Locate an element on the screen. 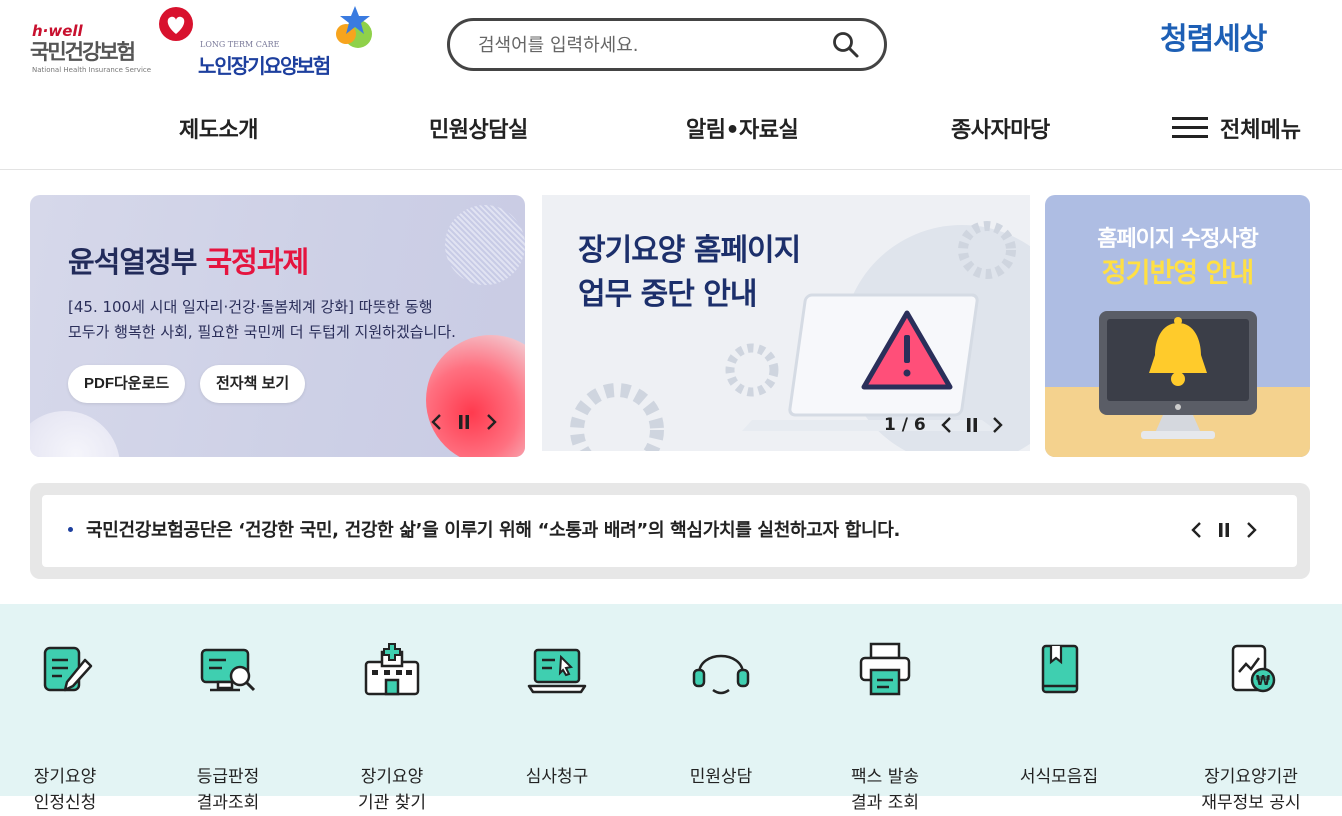  quick-item-label: 장기요양 인정신청 is located at coordinates (65, 790).